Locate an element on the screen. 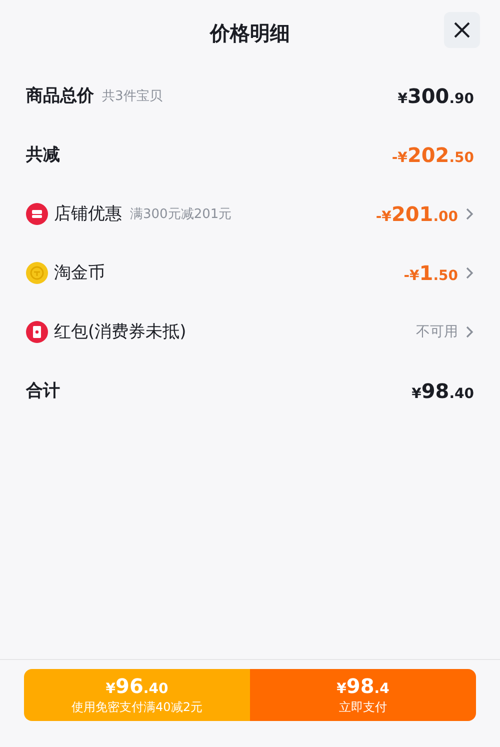  amount: ¥98.40 is located at coordinates (443, 390).